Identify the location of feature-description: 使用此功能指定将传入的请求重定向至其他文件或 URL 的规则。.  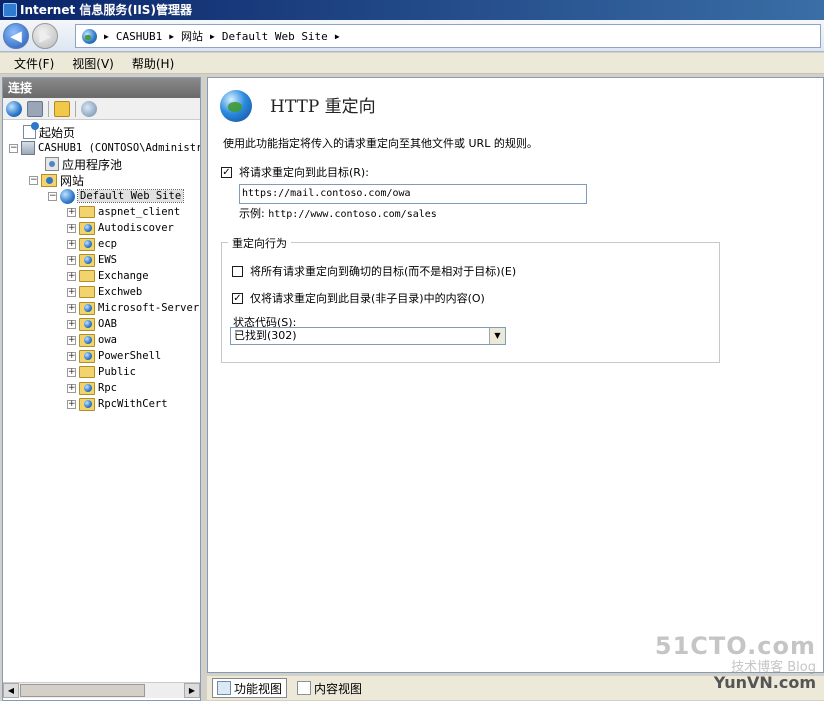
(380, 143).